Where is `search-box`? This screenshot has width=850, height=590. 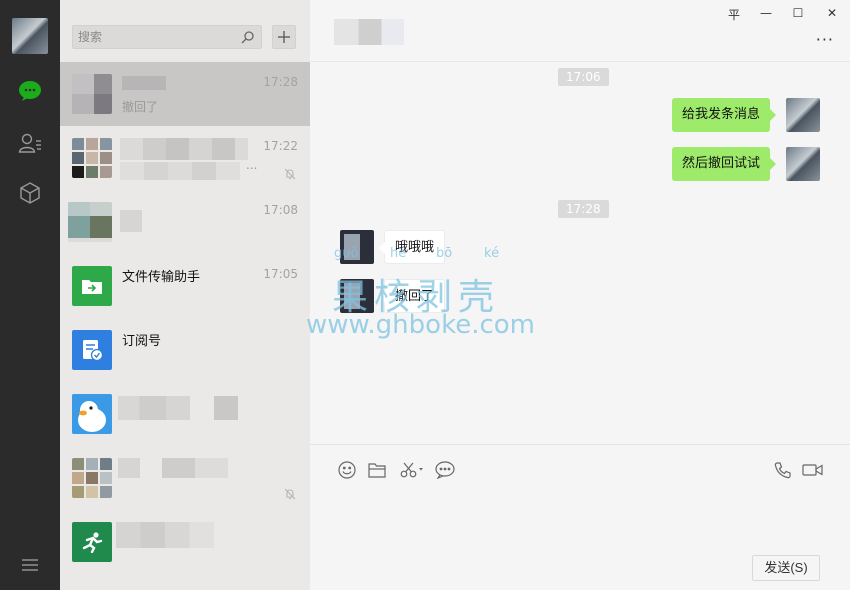
search-box is located at coordinates (167, 37).